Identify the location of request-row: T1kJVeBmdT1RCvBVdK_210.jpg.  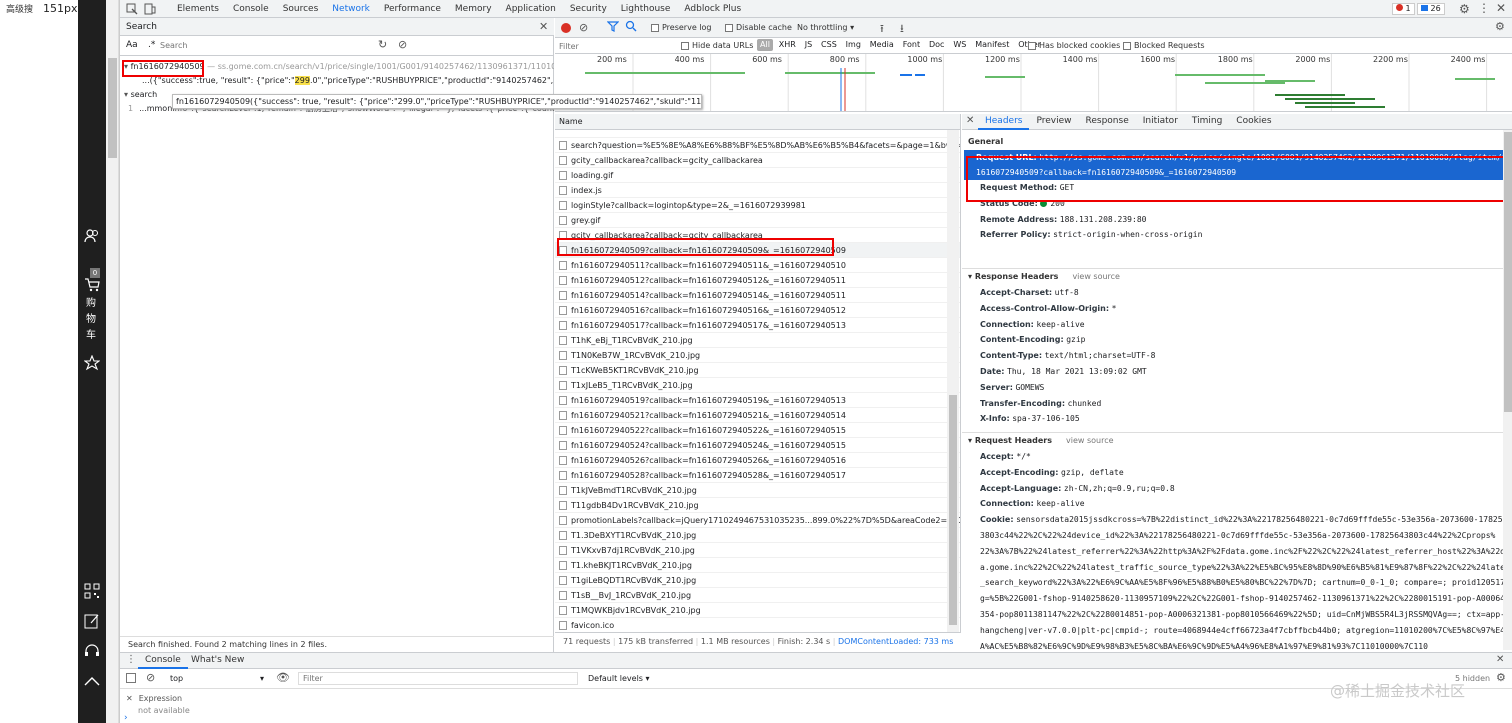
(757, 490).